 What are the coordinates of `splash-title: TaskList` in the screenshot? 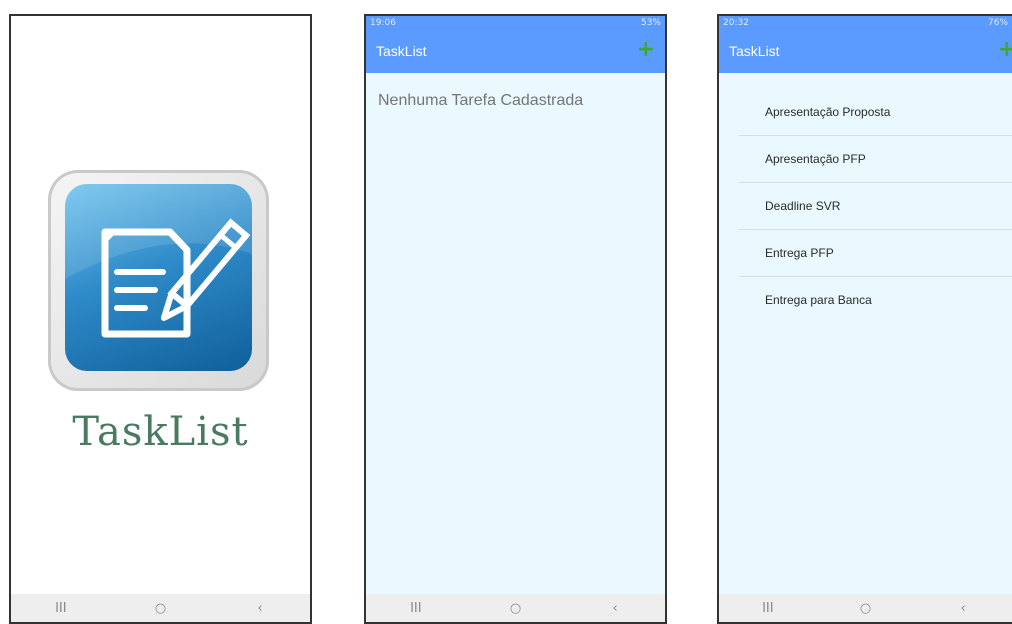 It's located at (160, 432).